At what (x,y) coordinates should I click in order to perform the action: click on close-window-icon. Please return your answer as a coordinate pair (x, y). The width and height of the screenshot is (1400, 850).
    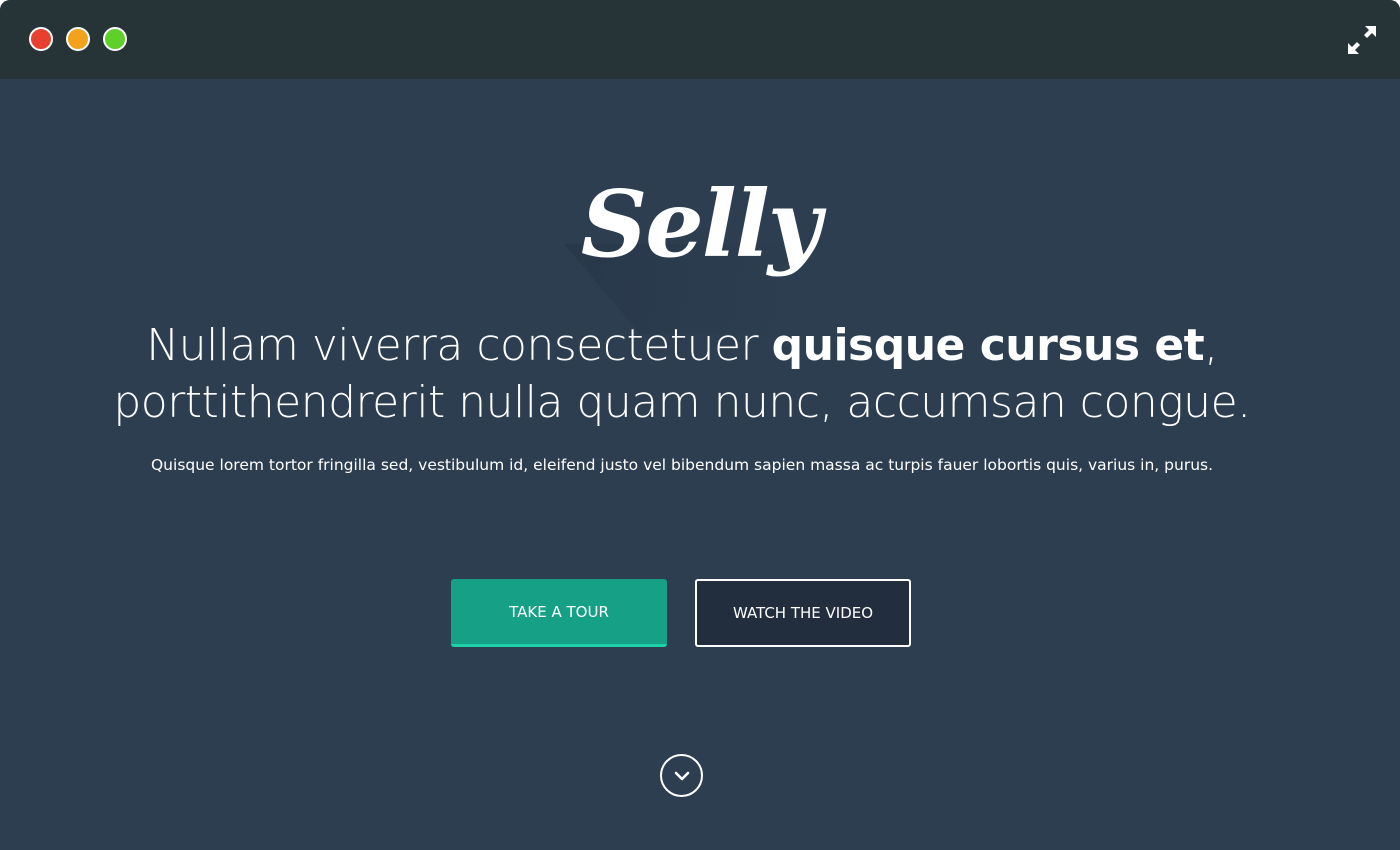
    Looking at the image, I should click on (41, 39).